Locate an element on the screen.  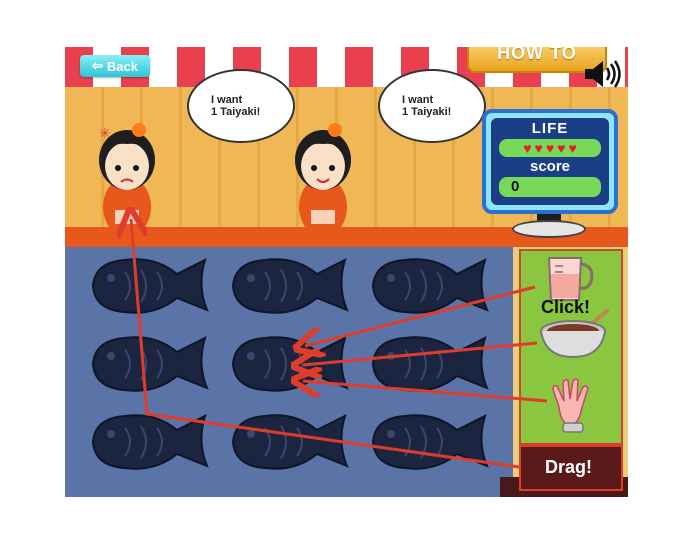
score-box: 0 is located at coordinates (550, 187).